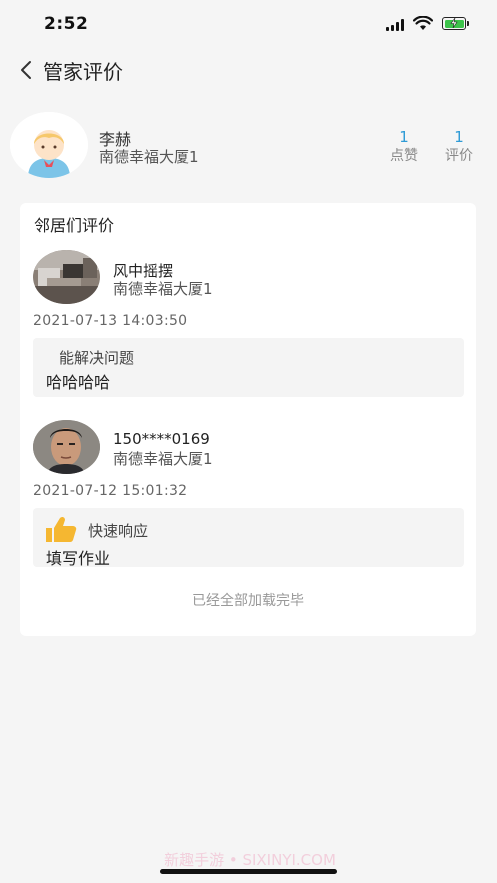  What do you see at coordinates (97, 358) in the screenshot?
I see `review-tag: 能解决问题` at bounding box center [97, 358].